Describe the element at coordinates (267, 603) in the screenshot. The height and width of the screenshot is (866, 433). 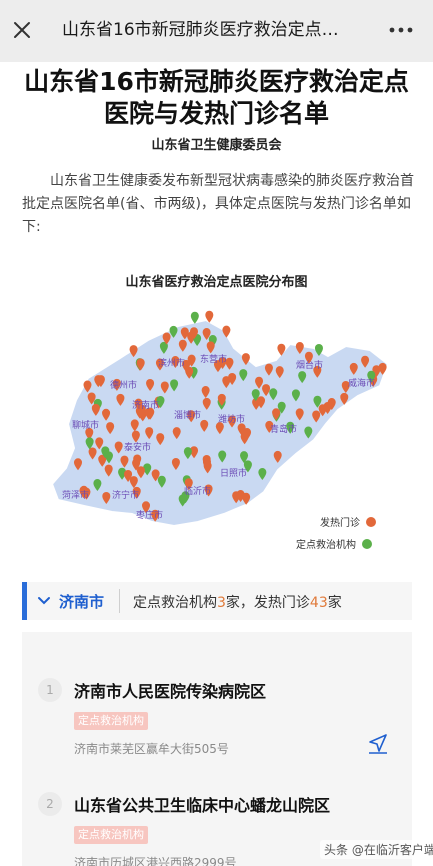
I see `stats-mid: 家，发热门诊` at that location.